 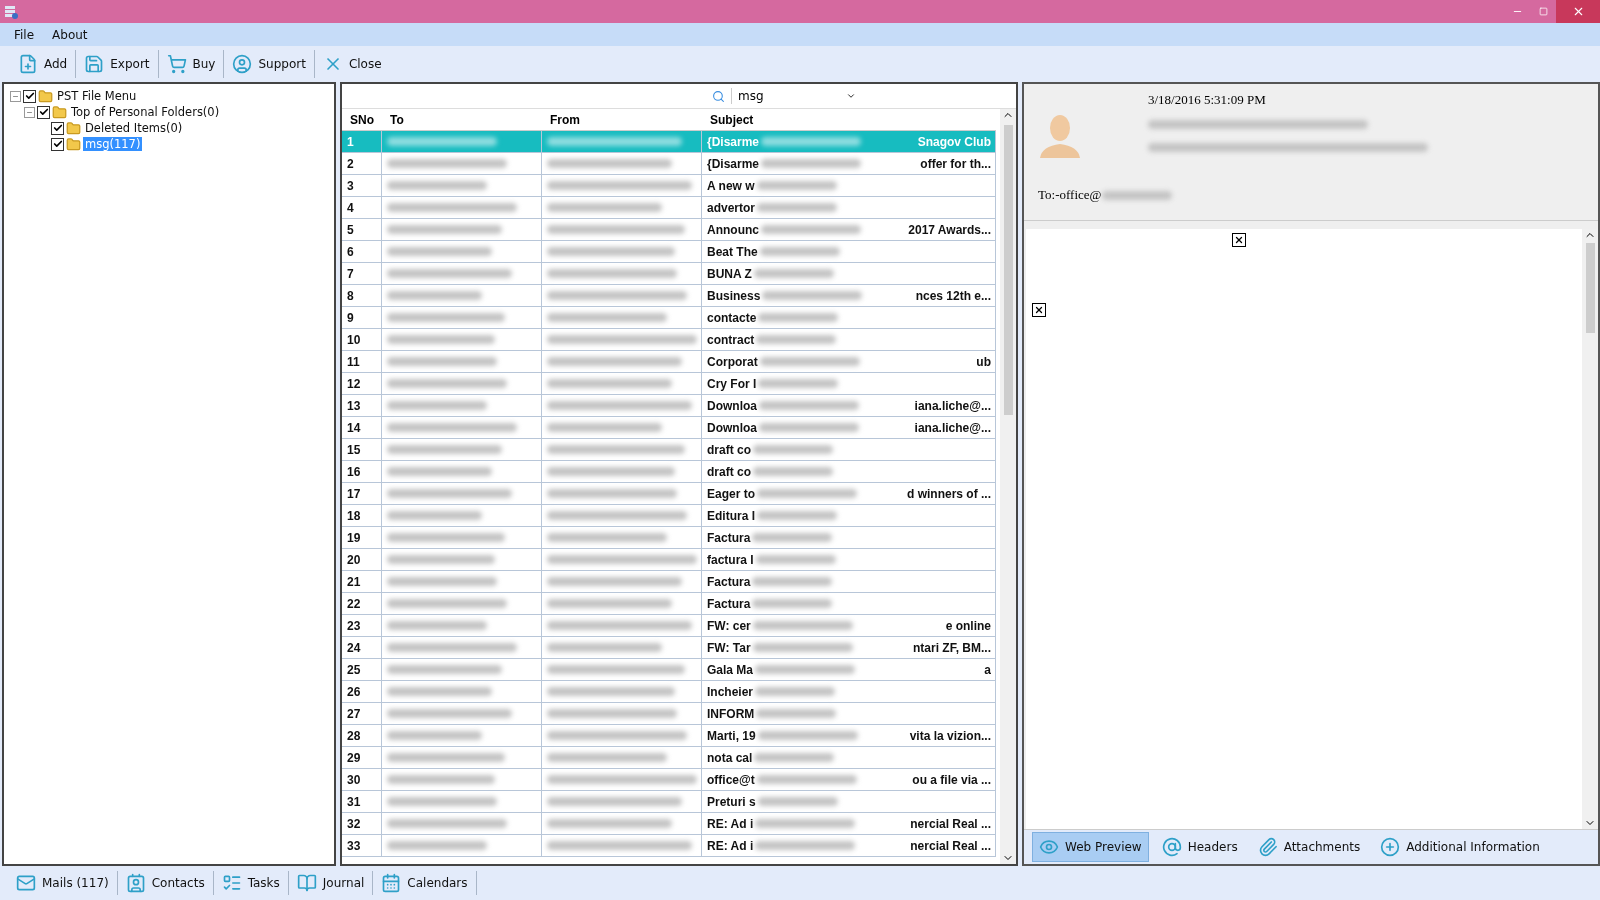 I want to click on date-text: 3/18/2016 5:31:09 PM, so click(x=1207, y=100).